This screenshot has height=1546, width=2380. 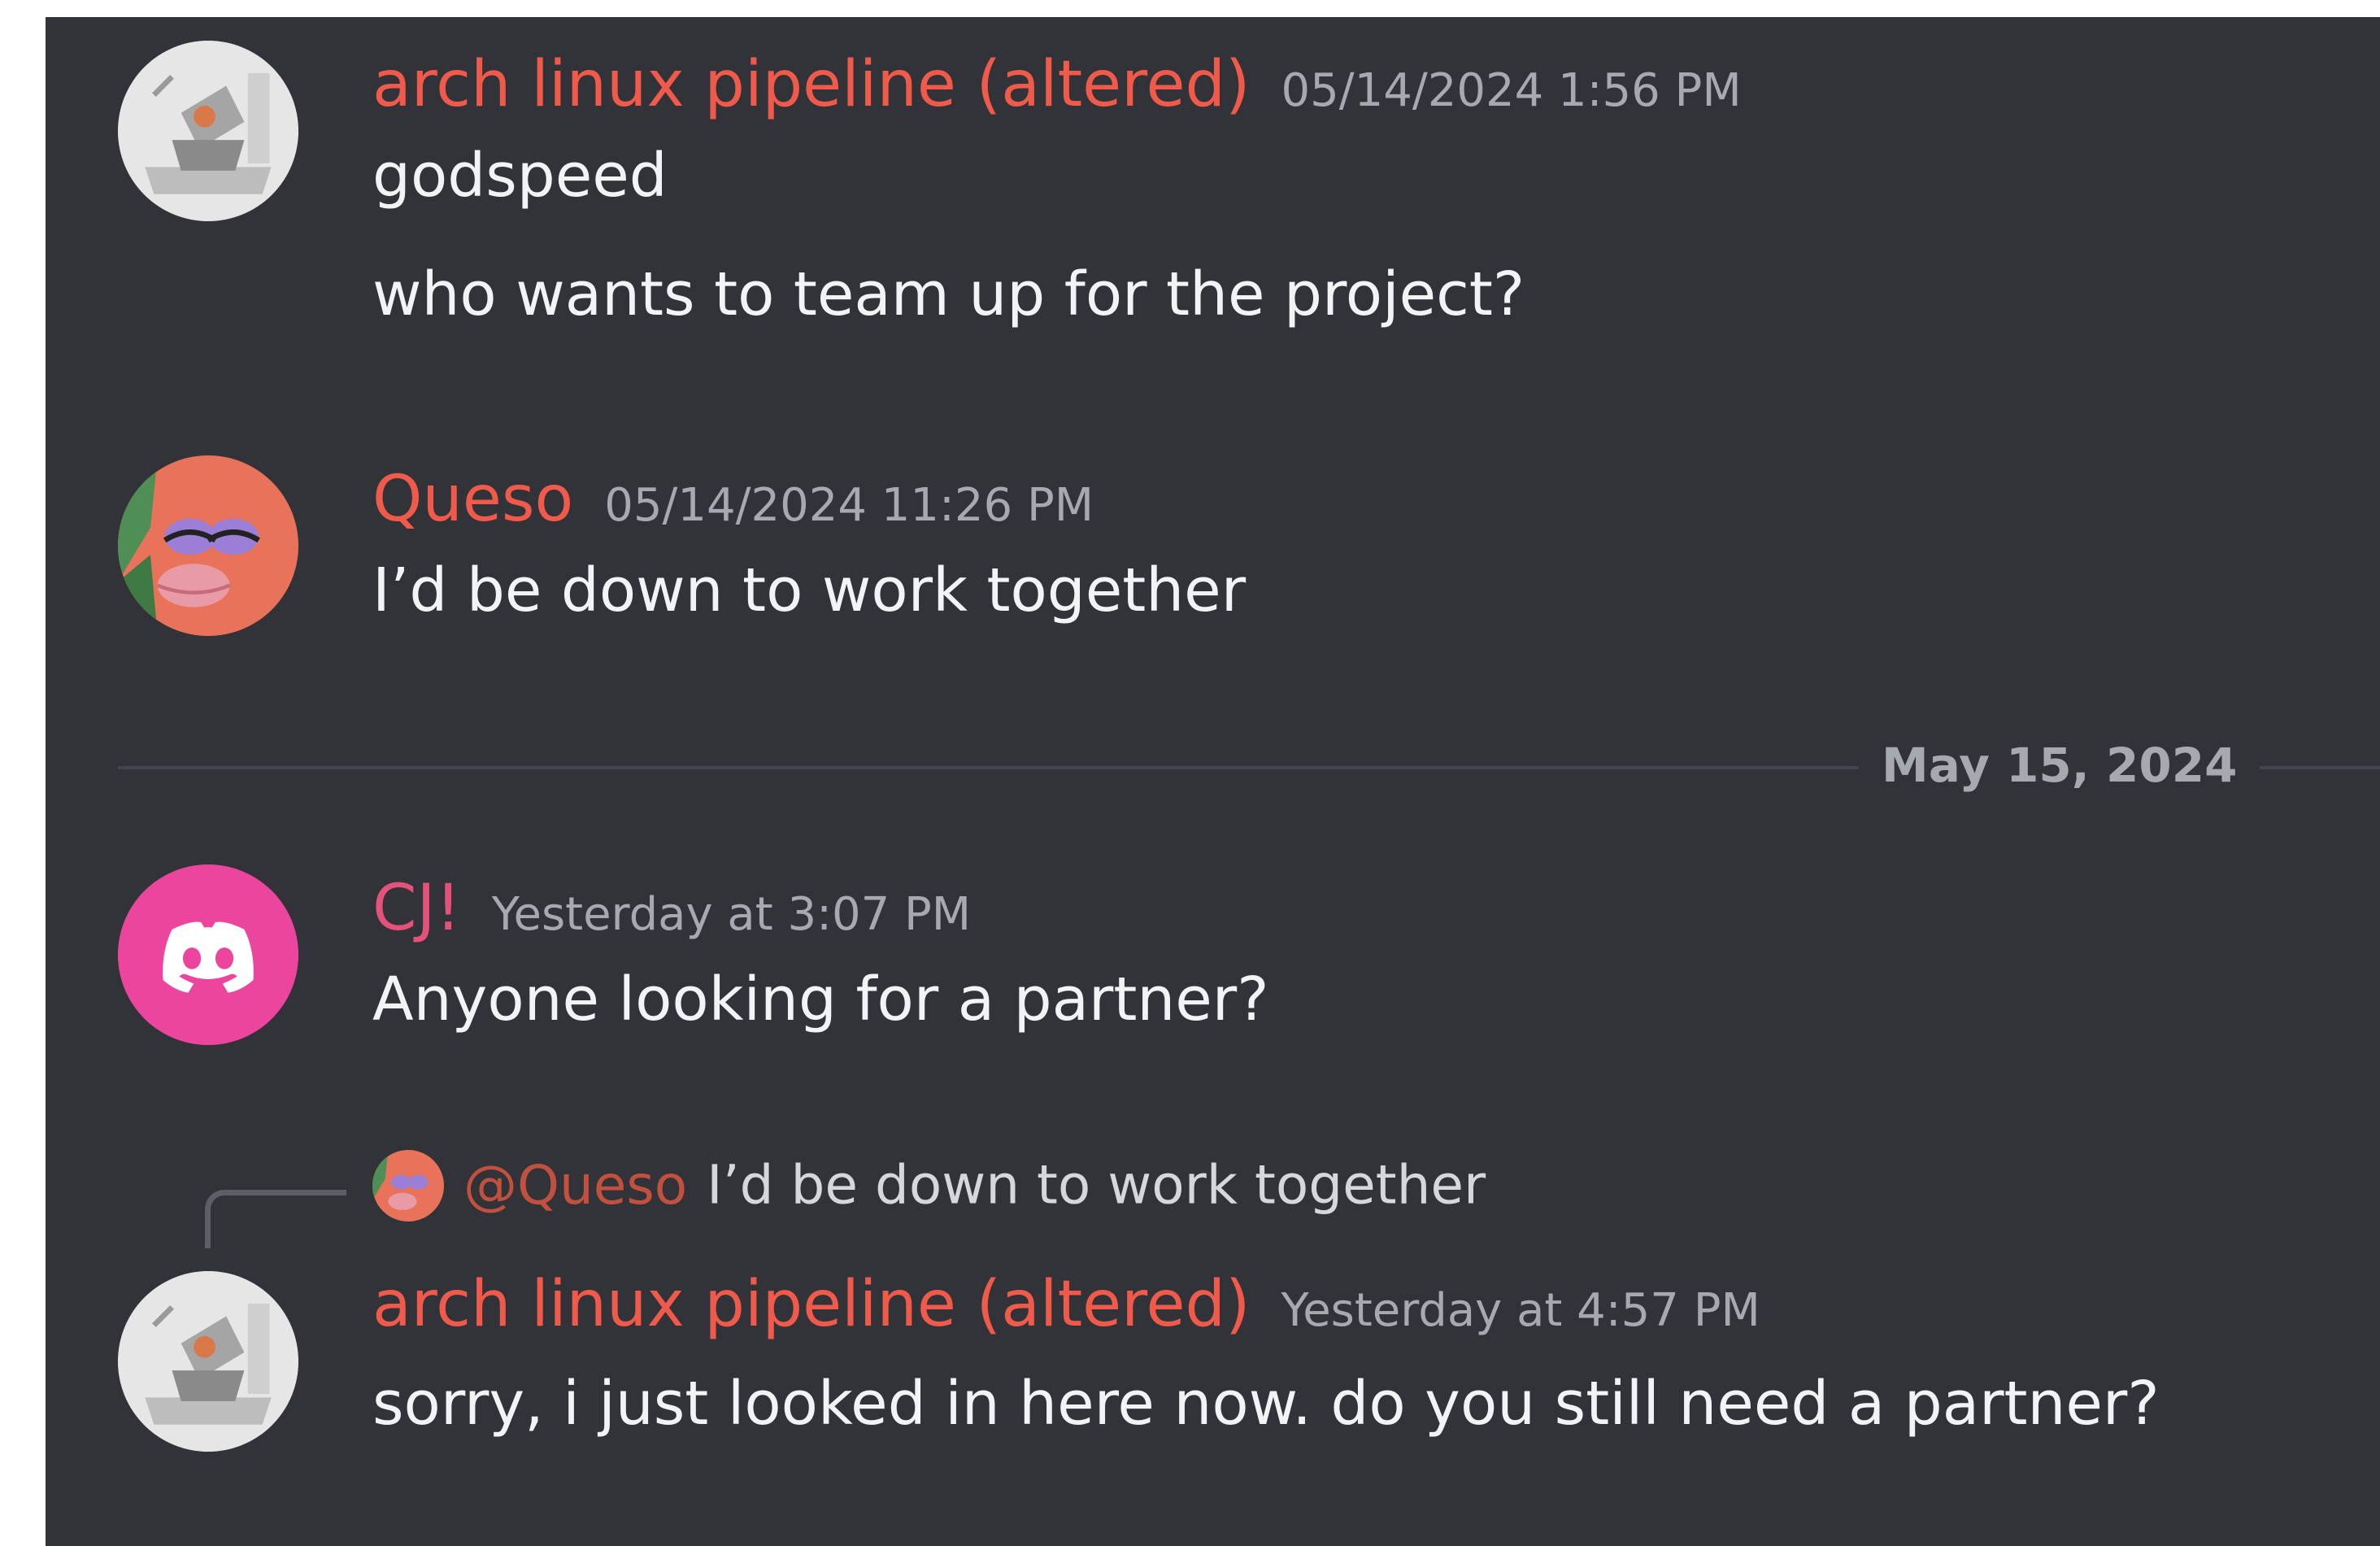 I want to click on message-text: I’d be down to work together, so click(x=810, y=590).